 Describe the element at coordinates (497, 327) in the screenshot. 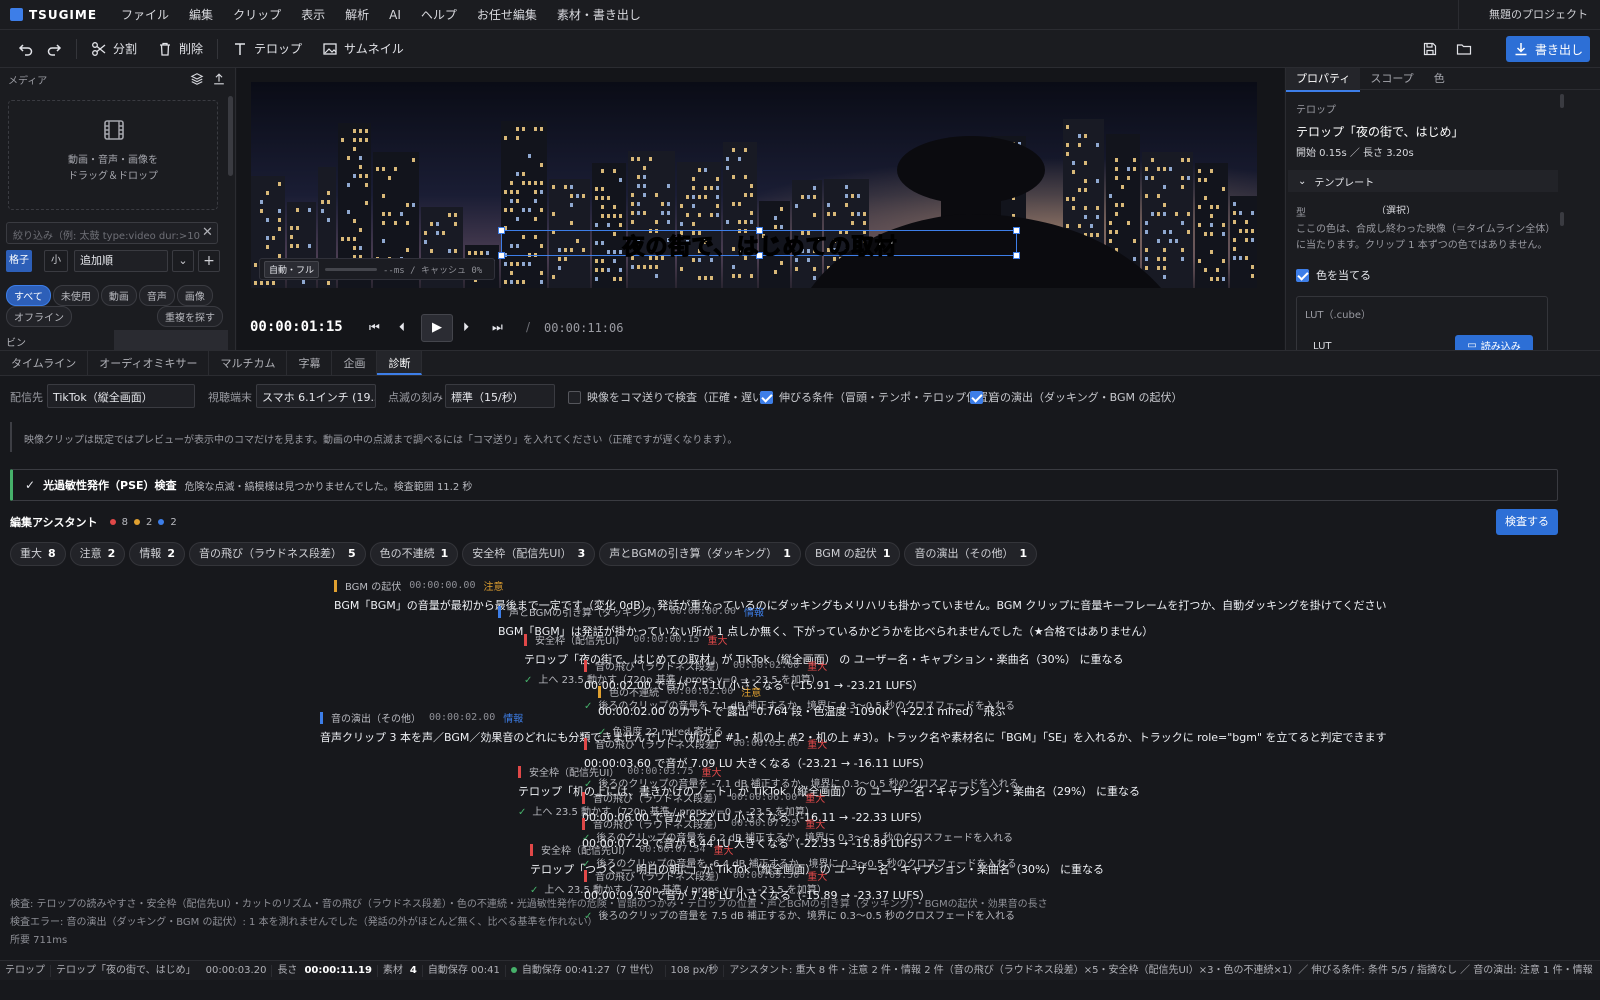

I see `go-to-end-icon: ⏭` at that location.